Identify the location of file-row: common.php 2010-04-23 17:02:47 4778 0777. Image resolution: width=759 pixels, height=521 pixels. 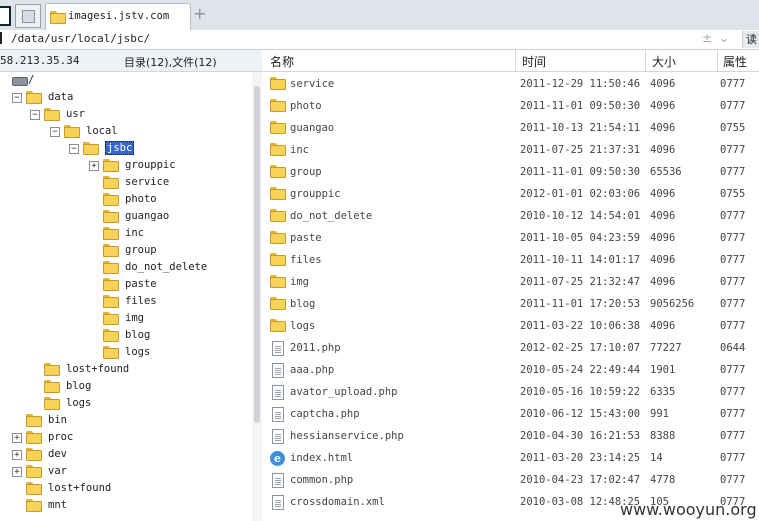
(510, 481).